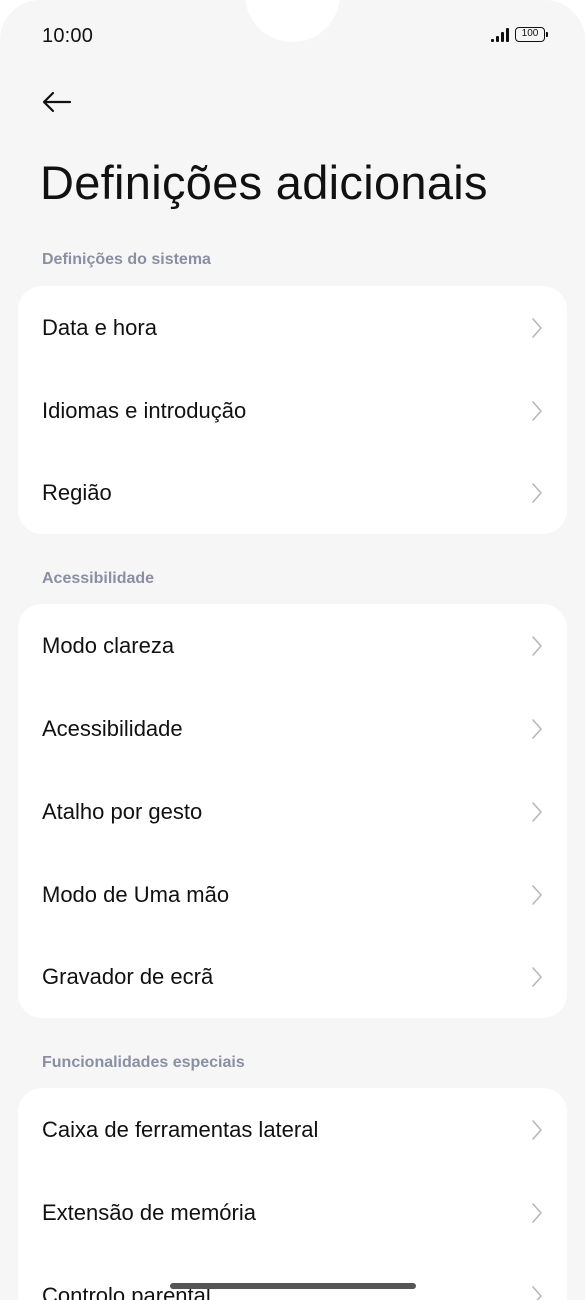 The height and width of the screenshot is (1300, 585). Describe the element at coordinates (292, 977) in the screenshot. I see `settings-item-screen-recorder: Gravador de ecrã` at that location.